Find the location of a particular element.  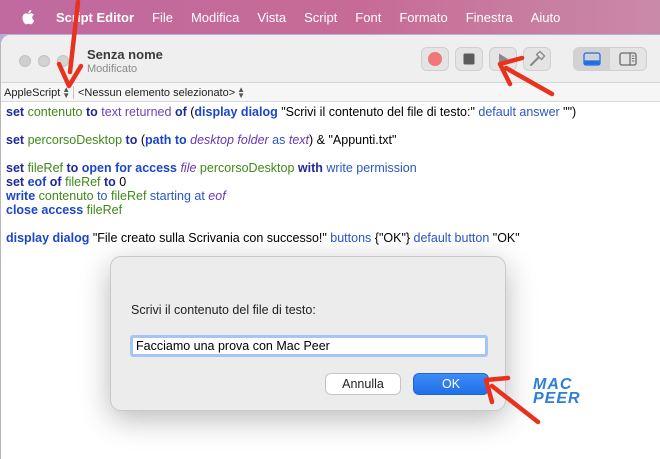

stop-button is located at coordinates (469, 59).